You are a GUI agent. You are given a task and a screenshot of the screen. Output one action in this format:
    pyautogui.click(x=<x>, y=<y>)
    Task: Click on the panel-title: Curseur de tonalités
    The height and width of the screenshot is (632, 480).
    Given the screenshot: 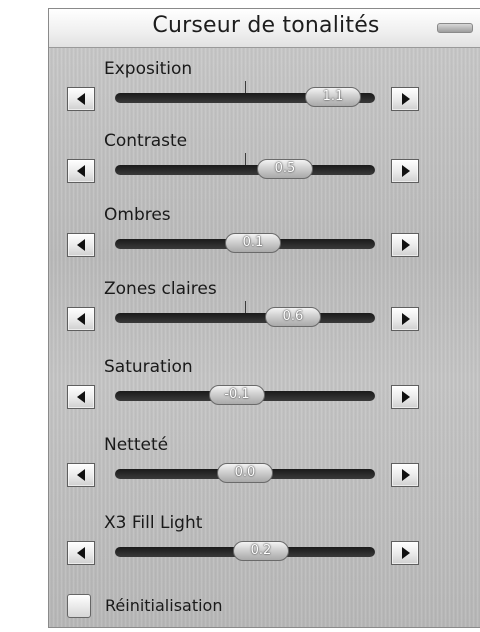 What is the action you would take?
    pyautogui.click(x=266, y=25)
    